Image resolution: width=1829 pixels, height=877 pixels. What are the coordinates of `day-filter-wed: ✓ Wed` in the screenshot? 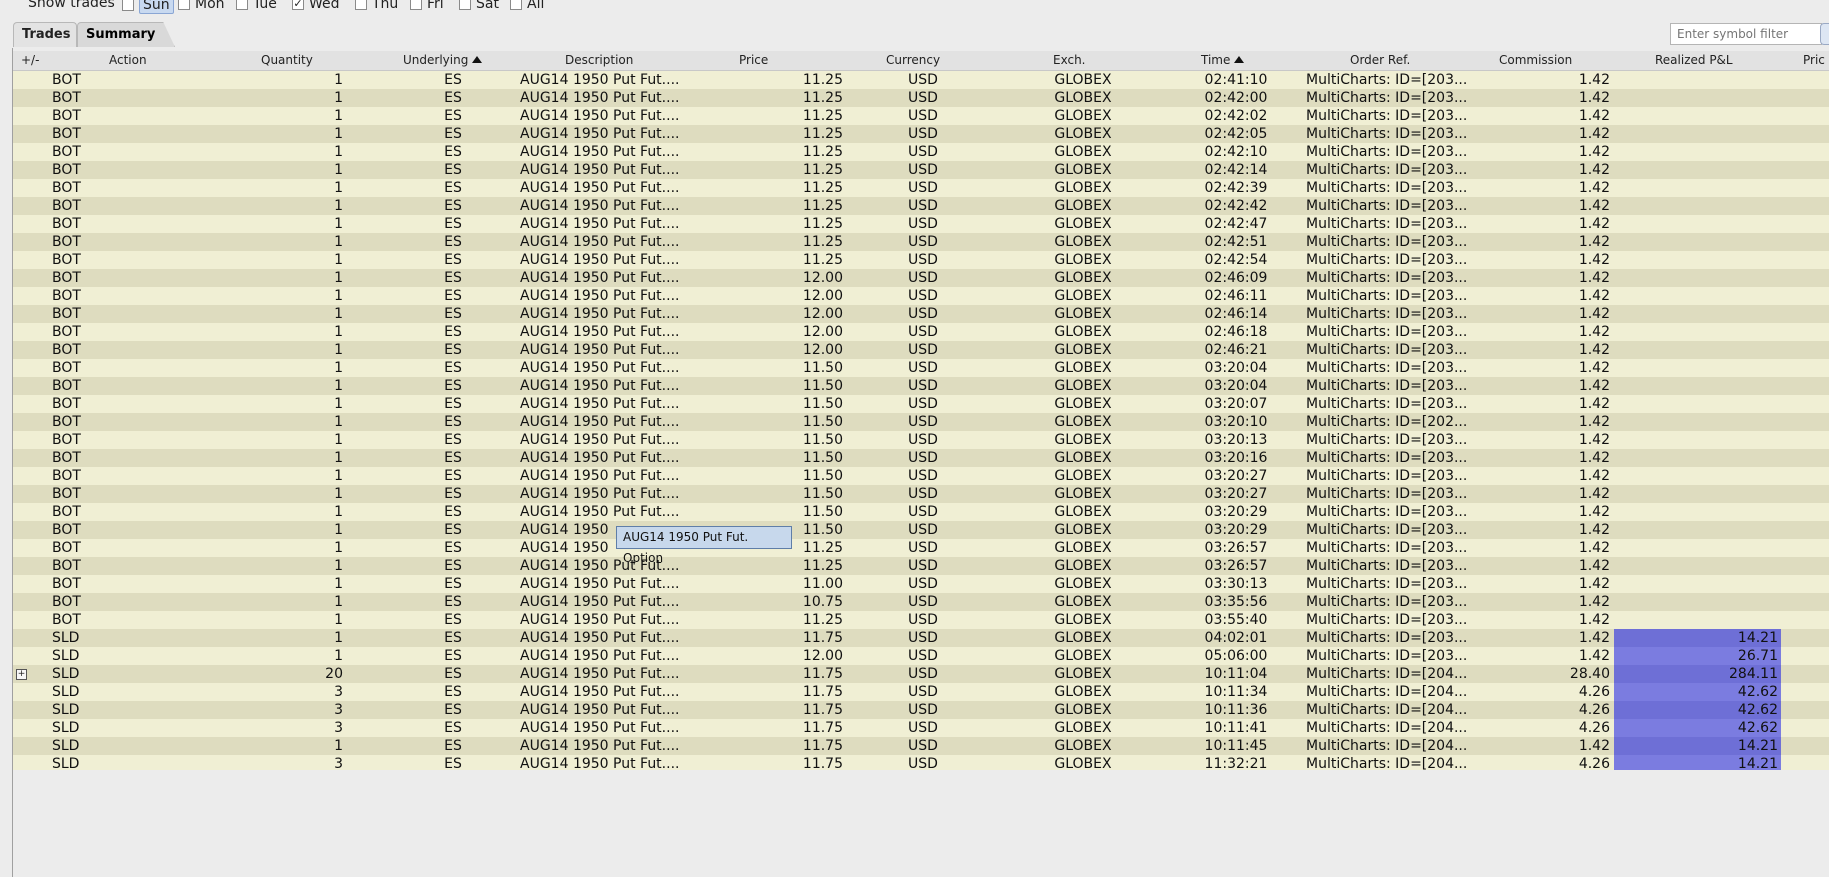 It's located at (316, 6).